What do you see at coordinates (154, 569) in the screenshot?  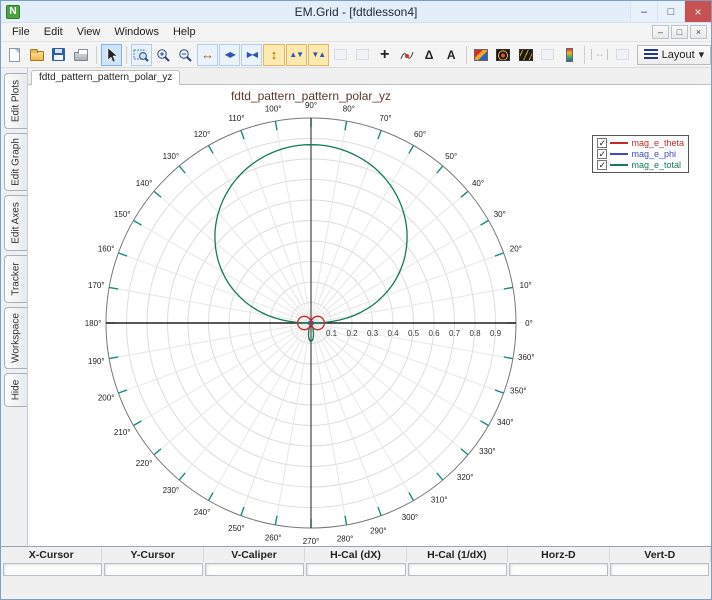 I see `status-value-y-cursor` at bounding box center [154, 569].